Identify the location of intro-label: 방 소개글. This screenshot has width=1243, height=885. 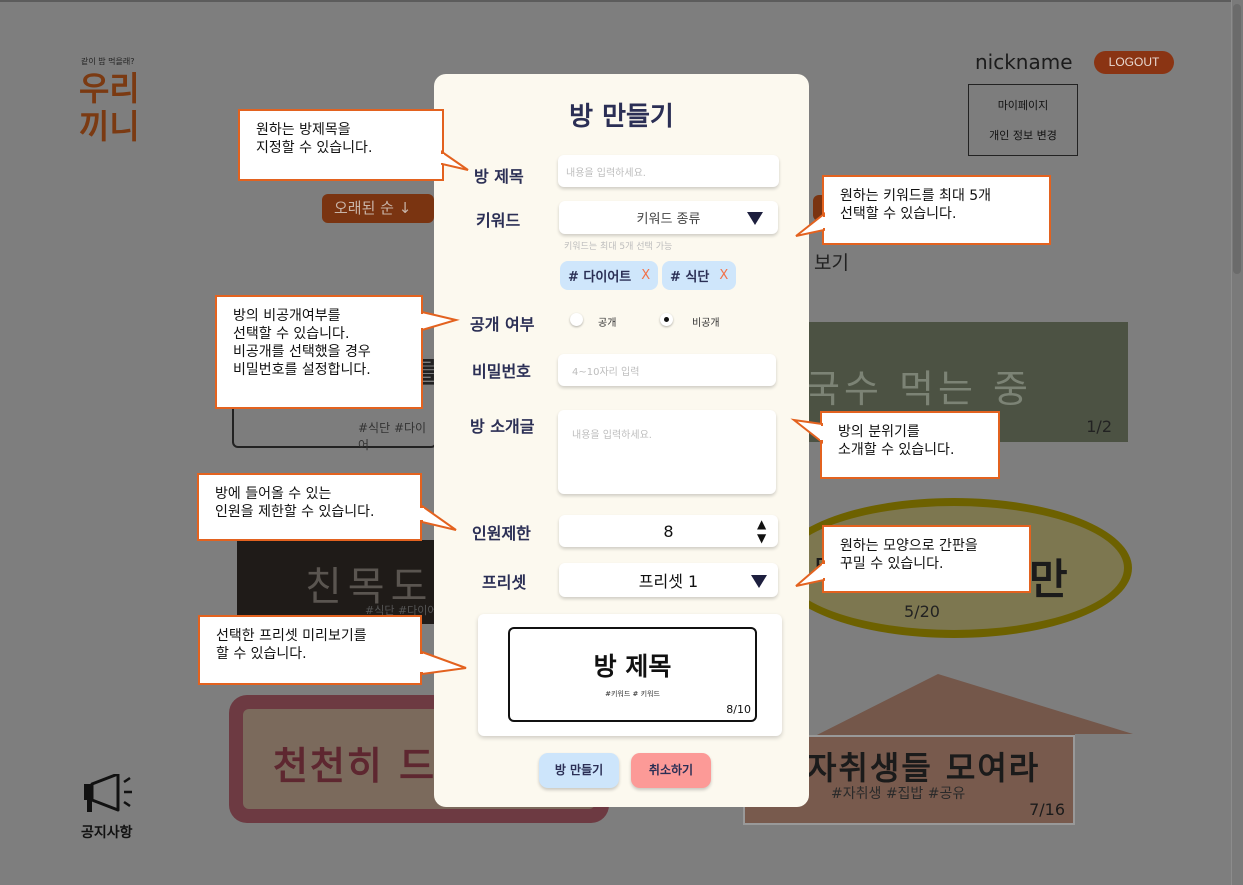
(502, 426).